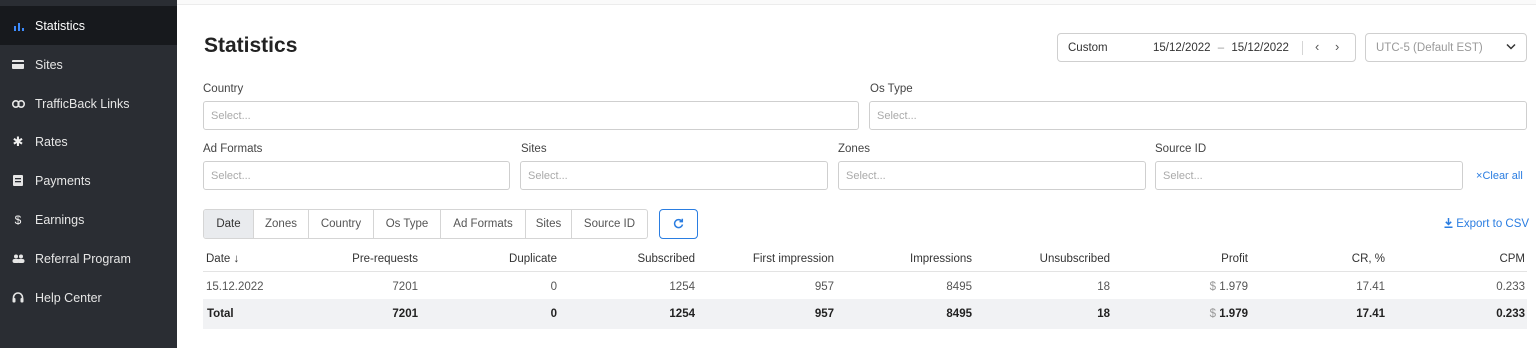 Image resolution: width=1536 pixels, height=348 pixels. What do you see at coordinates (88, 141) in the screenshot?
I see `sidebar-item-rates: ✱ Rates` at bounding box center [88, 141].